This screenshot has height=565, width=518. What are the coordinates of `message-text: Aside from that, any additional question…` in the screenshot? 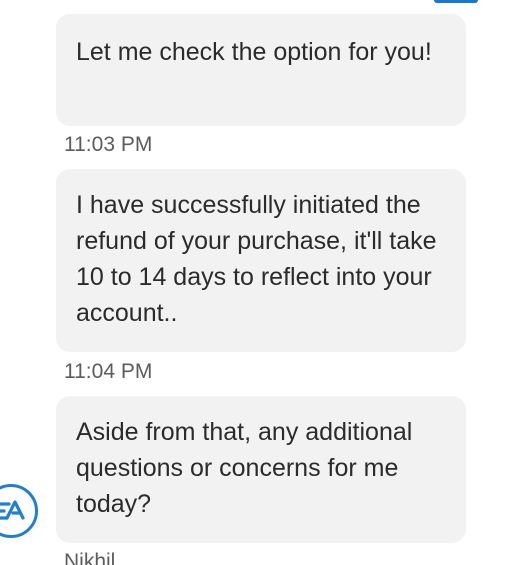 It's located at (244, 468).